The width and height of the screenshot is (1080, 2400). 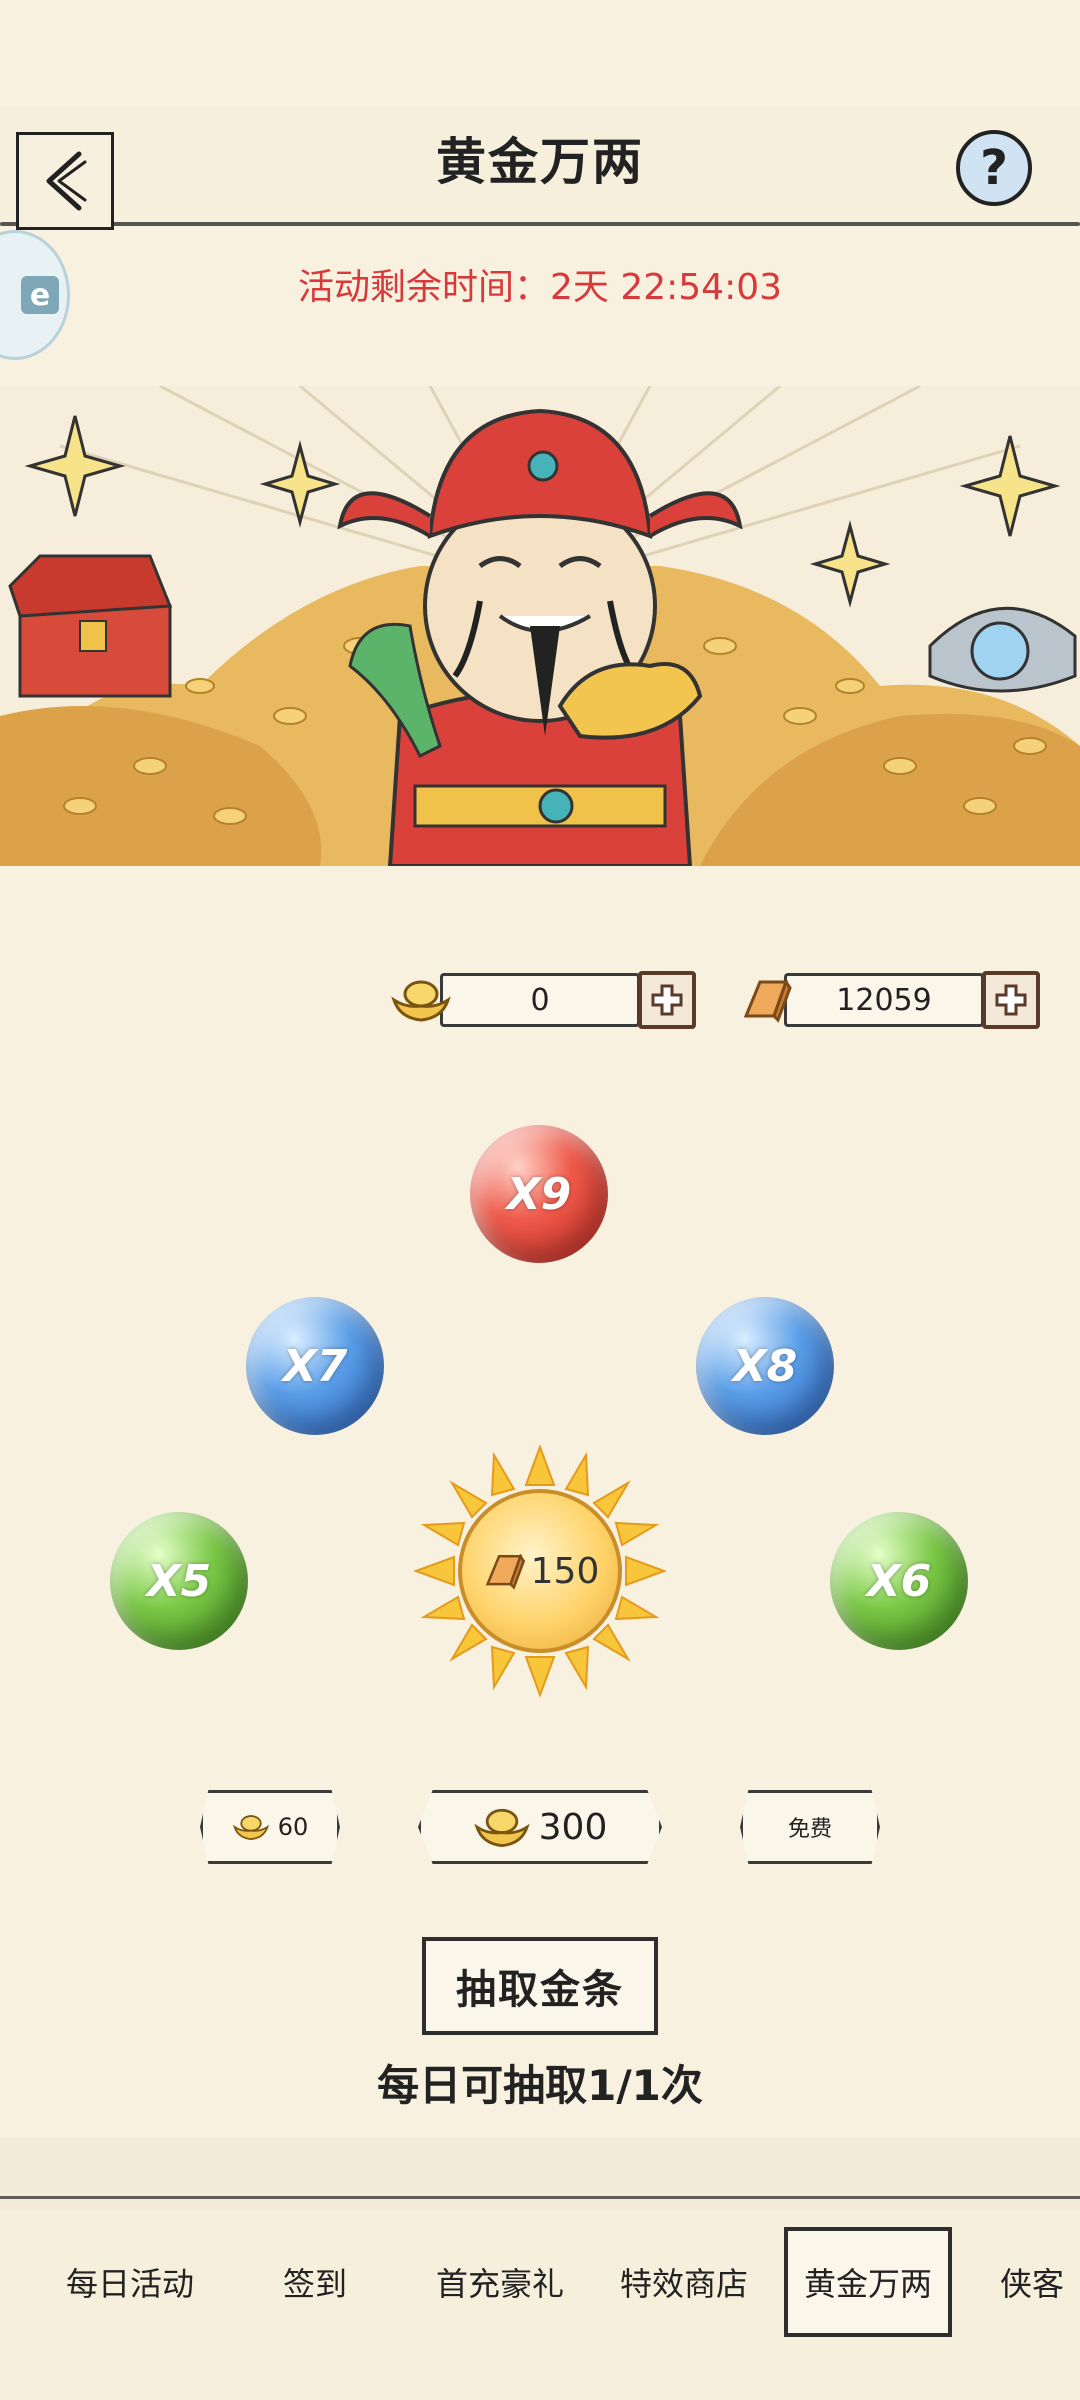 What do you see at coordinates (540, 287) in the screenshot?
I see `activity-timer: 活动剩余时间：2天 22:54:03` at bounding box center [540, 287].